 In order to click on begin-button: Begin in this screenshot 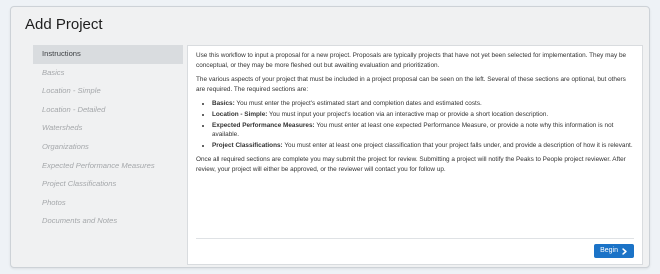, I will do `click(614, 251)`.